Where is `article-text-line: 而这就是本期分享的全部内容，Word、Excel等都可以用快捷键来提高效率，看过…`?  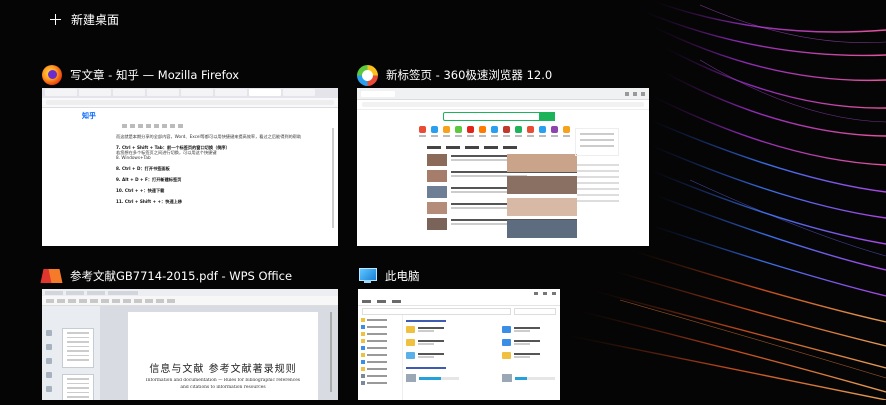 article-text-line: 而这就是本期分享的全部内容，Word、Excel等都可以用快捷键来提高效率，看过… is located at coordinates (209, 136).